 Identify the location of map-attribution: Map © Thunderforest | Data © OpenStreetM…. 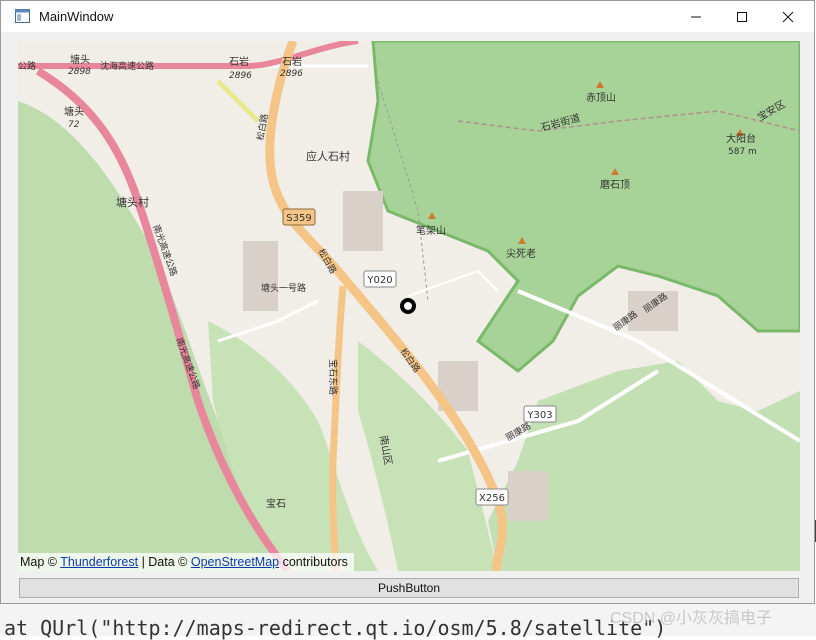
(186, 562).